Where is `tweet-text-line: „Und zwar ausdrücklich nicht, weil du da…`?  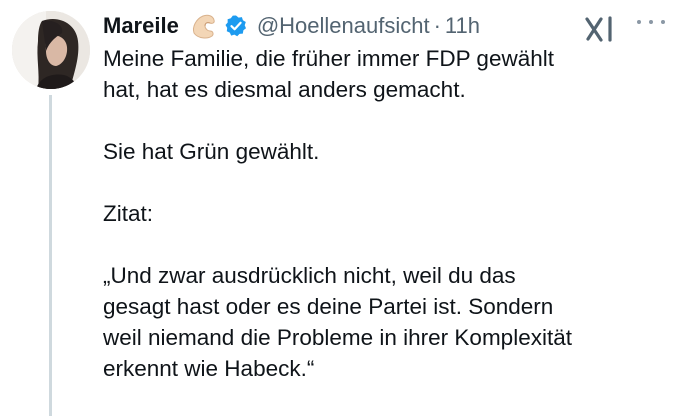 tweet-text-line: „Und zwar ausdrücklich nicht, weil du da… is located at coordinates (309, 275).